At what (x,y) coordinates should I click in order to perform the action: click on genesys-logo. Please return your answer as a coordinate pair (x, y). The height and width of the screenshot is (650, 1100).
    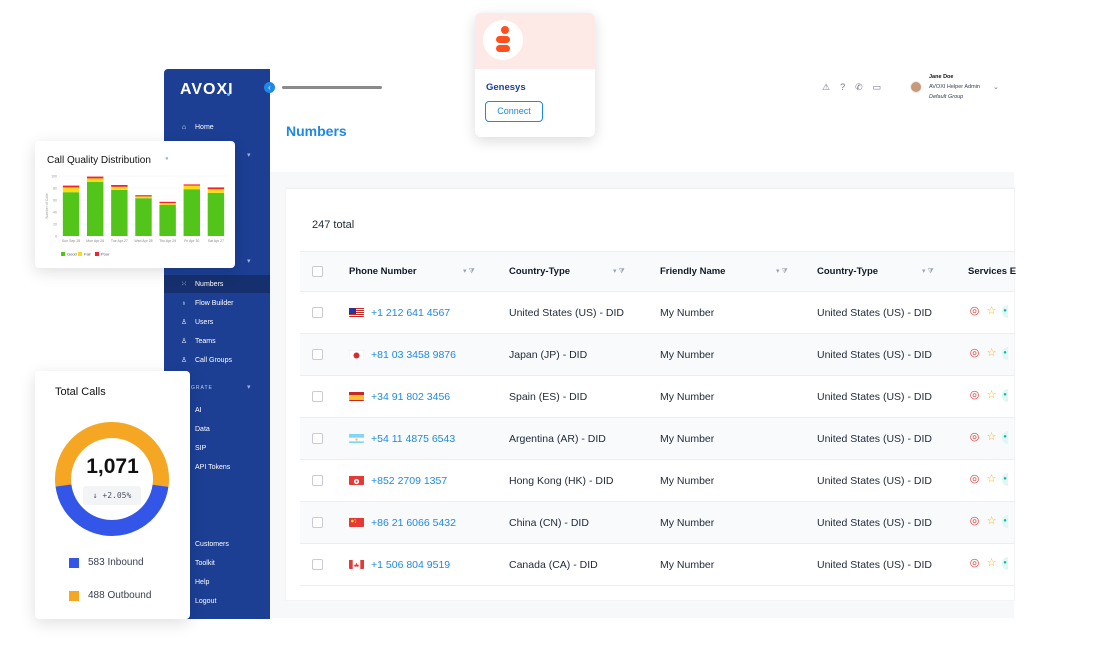
    Looking at the image, I should click on (503, 40).